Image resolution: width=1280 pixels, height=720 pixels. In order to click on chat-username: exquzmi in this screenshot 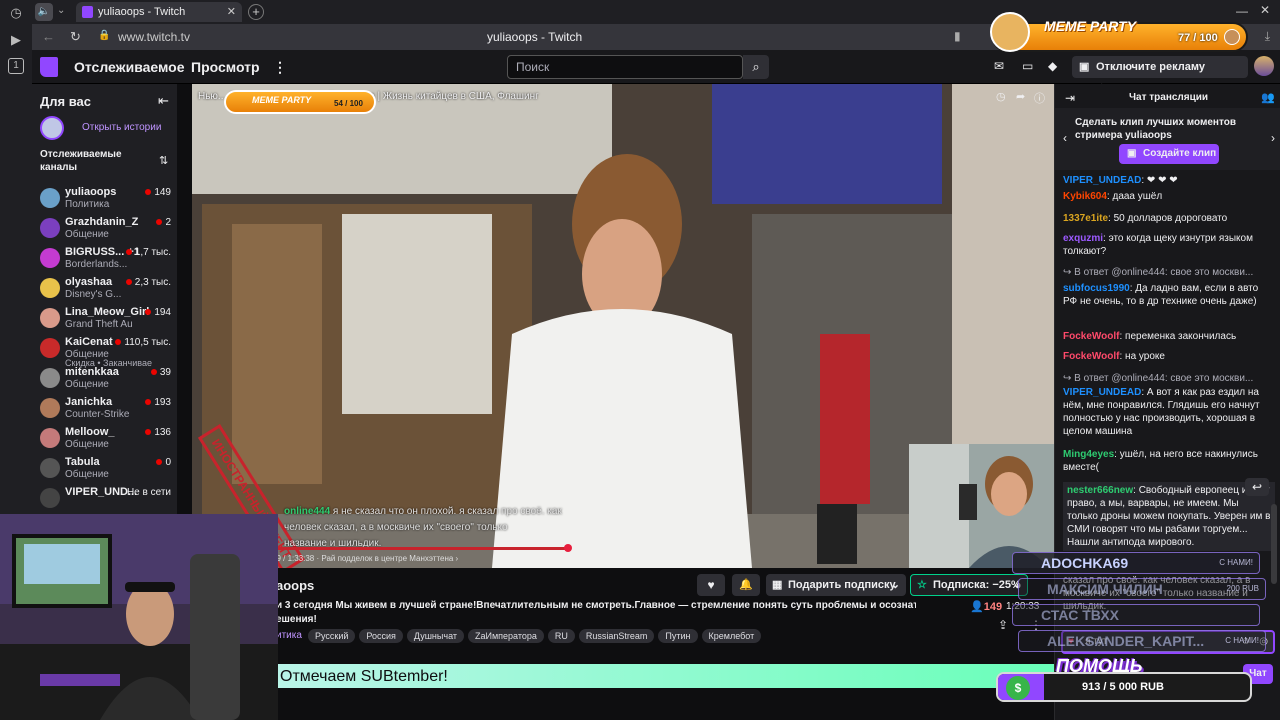, I will do `click(1083, 238)`.